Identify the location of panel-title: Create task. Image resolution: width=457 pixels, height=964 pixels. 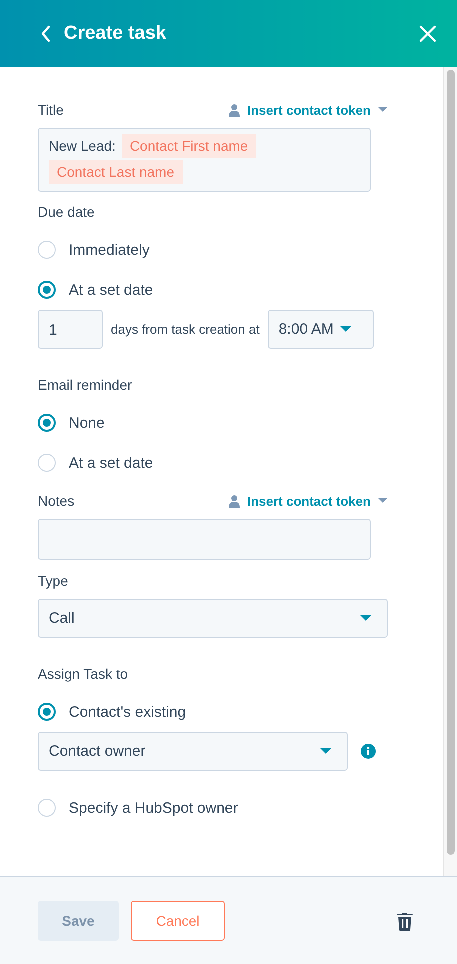
(116, 33).